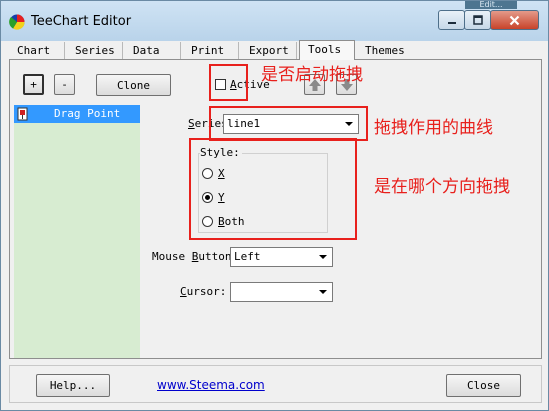  What do you see at coordinates (203, 291) in the screenshot?
I see `cursor-label: Cursor:` at bounding box center [203, 291].